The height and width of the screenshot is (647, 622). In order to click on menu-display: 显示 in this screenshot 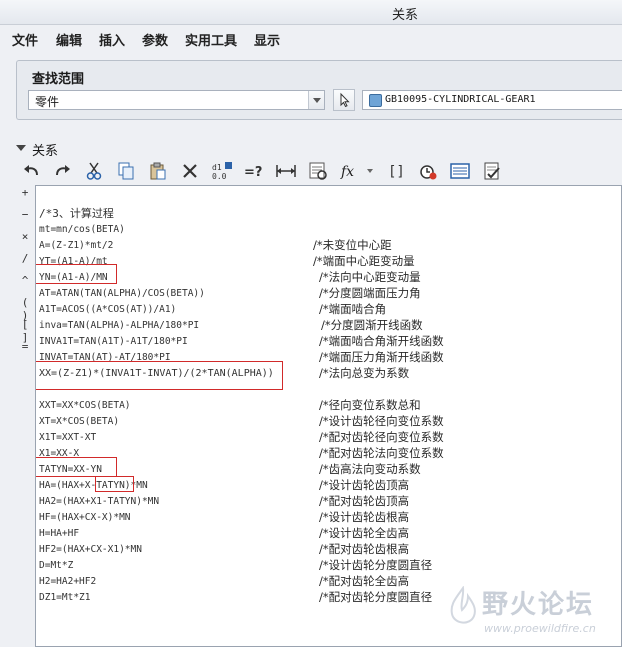, I will do `click(267, 39)`.